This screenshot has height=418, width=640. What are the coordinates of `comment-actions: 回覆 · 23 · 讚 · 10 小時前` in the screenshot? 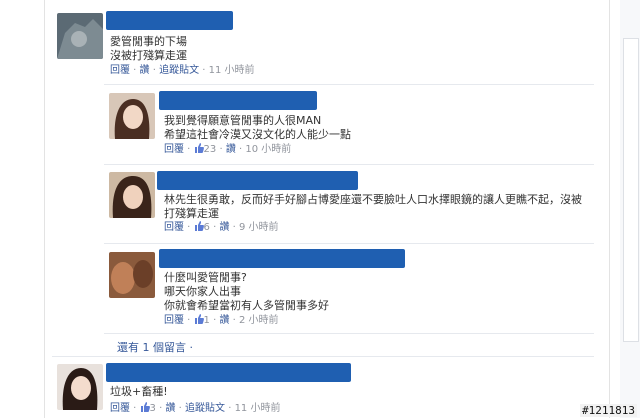 It's located at (228, 149).